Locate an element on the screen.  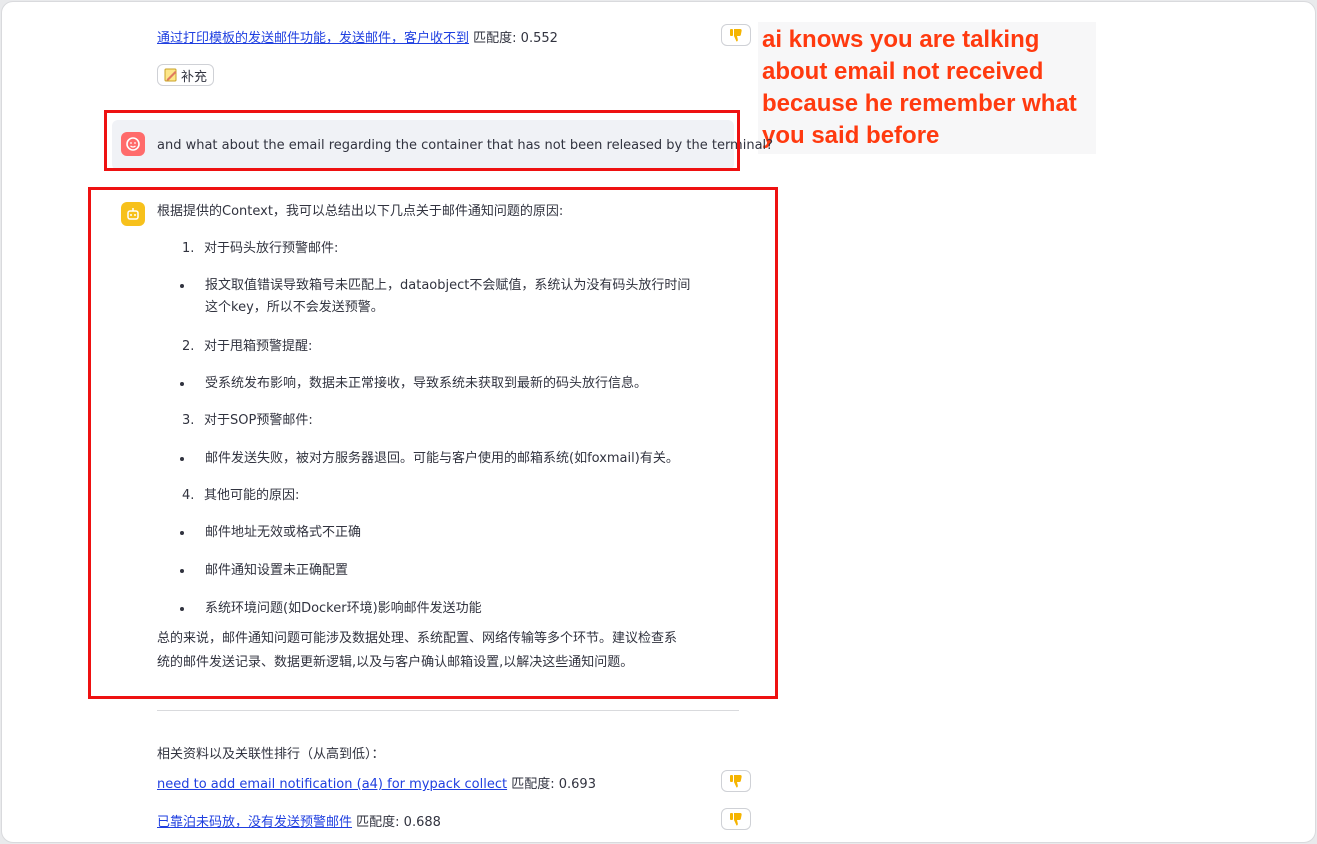
related-doc-row: 已靠泊未码放，没有发送预警邮件 匹配度: 0.688 is located at coordinates (299, 820).